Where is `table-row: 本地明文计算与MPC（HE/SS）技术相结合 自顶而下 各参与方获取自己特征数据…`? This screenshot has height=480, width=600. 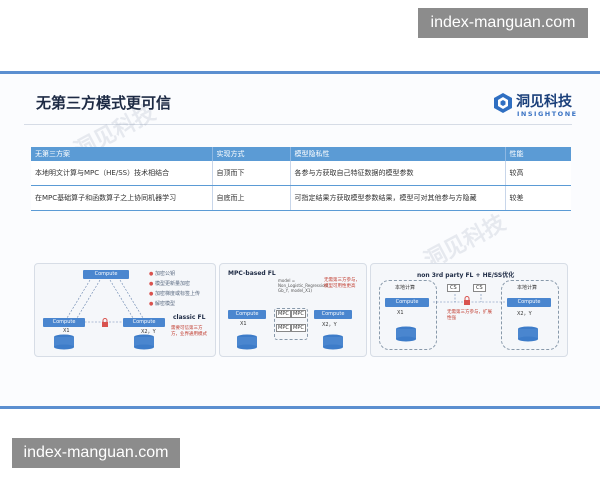 table-row: 本地明文计算与MPC（HE/SS）技术相结合 自顶而下 各参与方获取自己特征数据… is located at coordinates (301, 173).